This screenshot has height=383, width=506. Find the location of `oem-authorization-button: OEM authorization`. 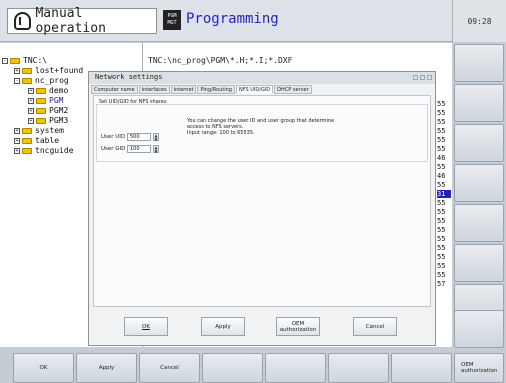

oem-authorization-button: OEM authorization is located at coordinates (298, 326).